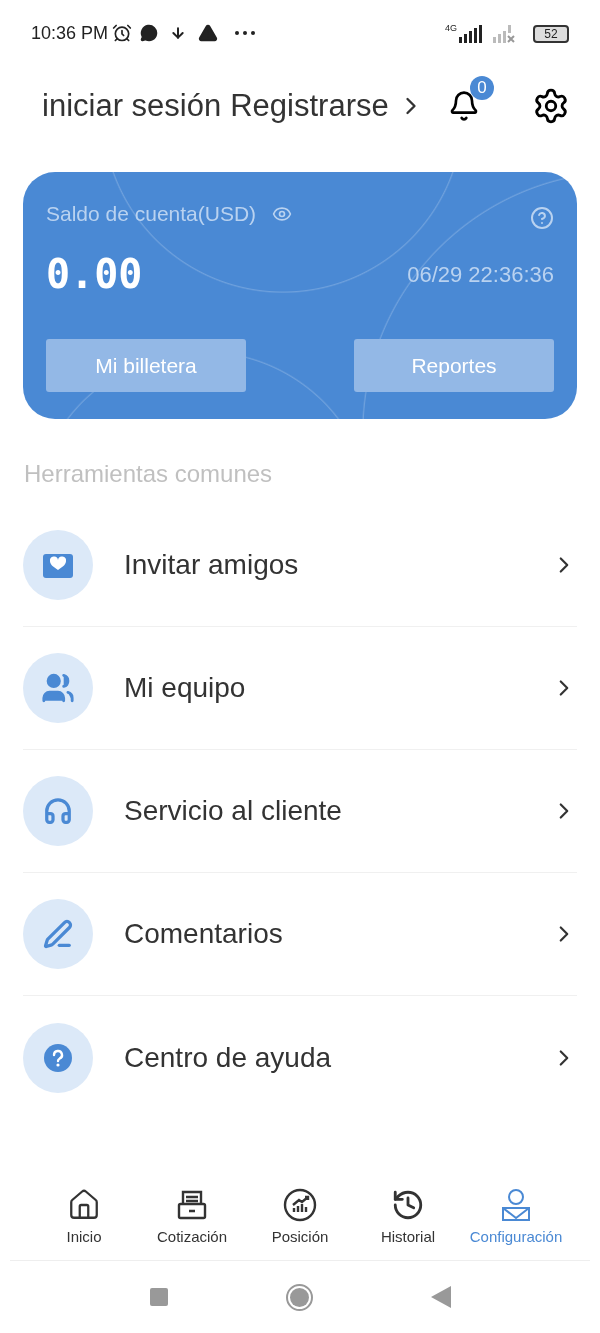 Image resolution: width=600 pixels, height=1333 pixels. What do you see at coordinates (149, 33) in the screenshot?
I see `chat-icon` at bounding box center [149, 33].